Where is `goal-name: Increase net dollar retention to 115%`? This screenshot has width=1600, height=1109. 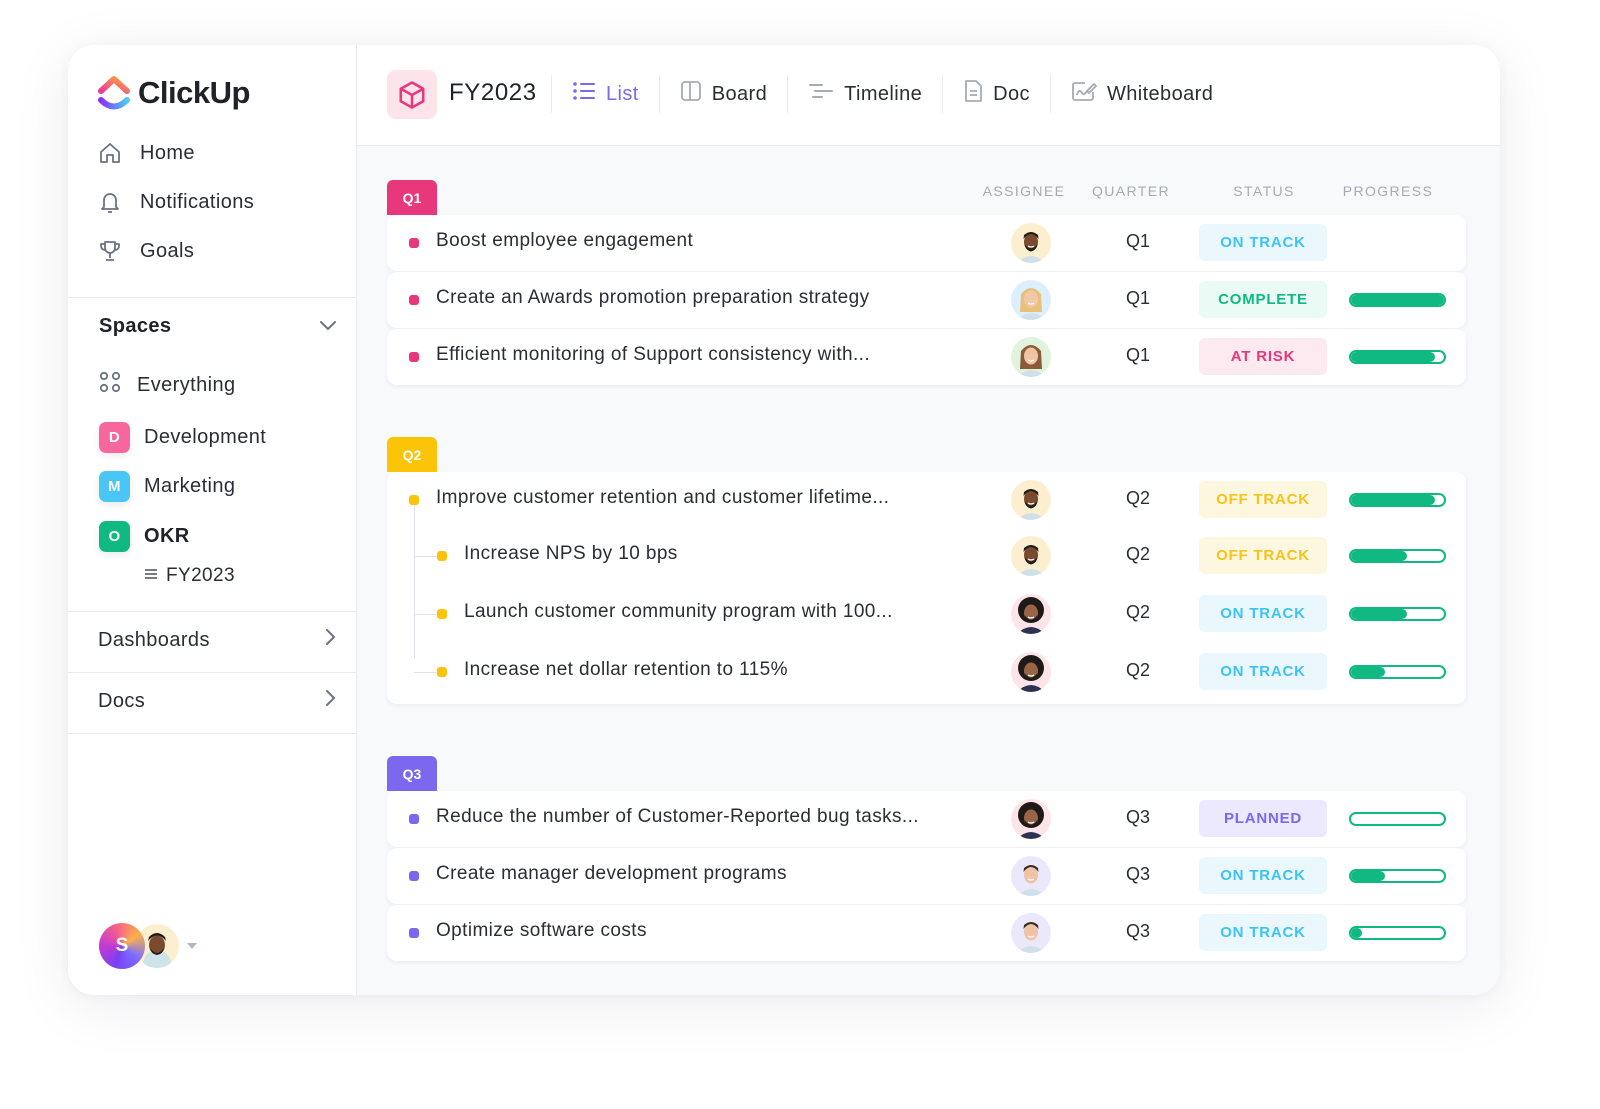 goal-name: Increase net dollar retention to 115% is located at coordinates (626, 670).